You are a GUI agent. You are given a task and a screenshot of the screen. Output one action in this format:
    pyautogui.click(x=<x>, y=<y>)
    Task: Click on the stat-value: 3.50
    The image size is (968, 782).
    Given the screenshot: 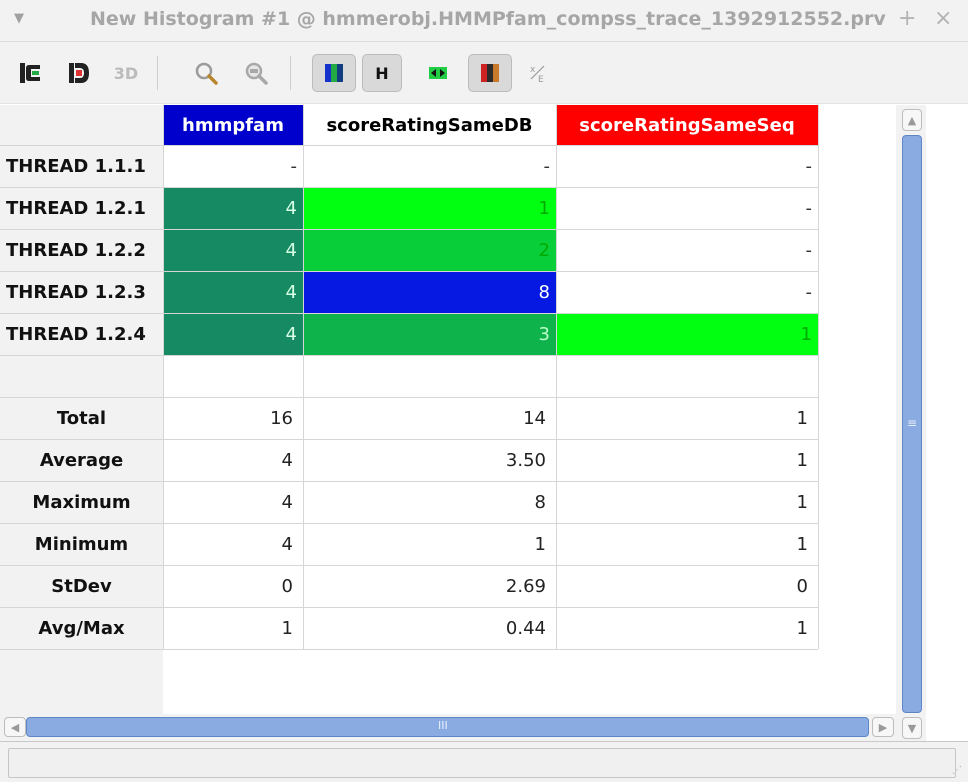 What is the action you would take?
    pyautogui.click(x=525, y=460)
    